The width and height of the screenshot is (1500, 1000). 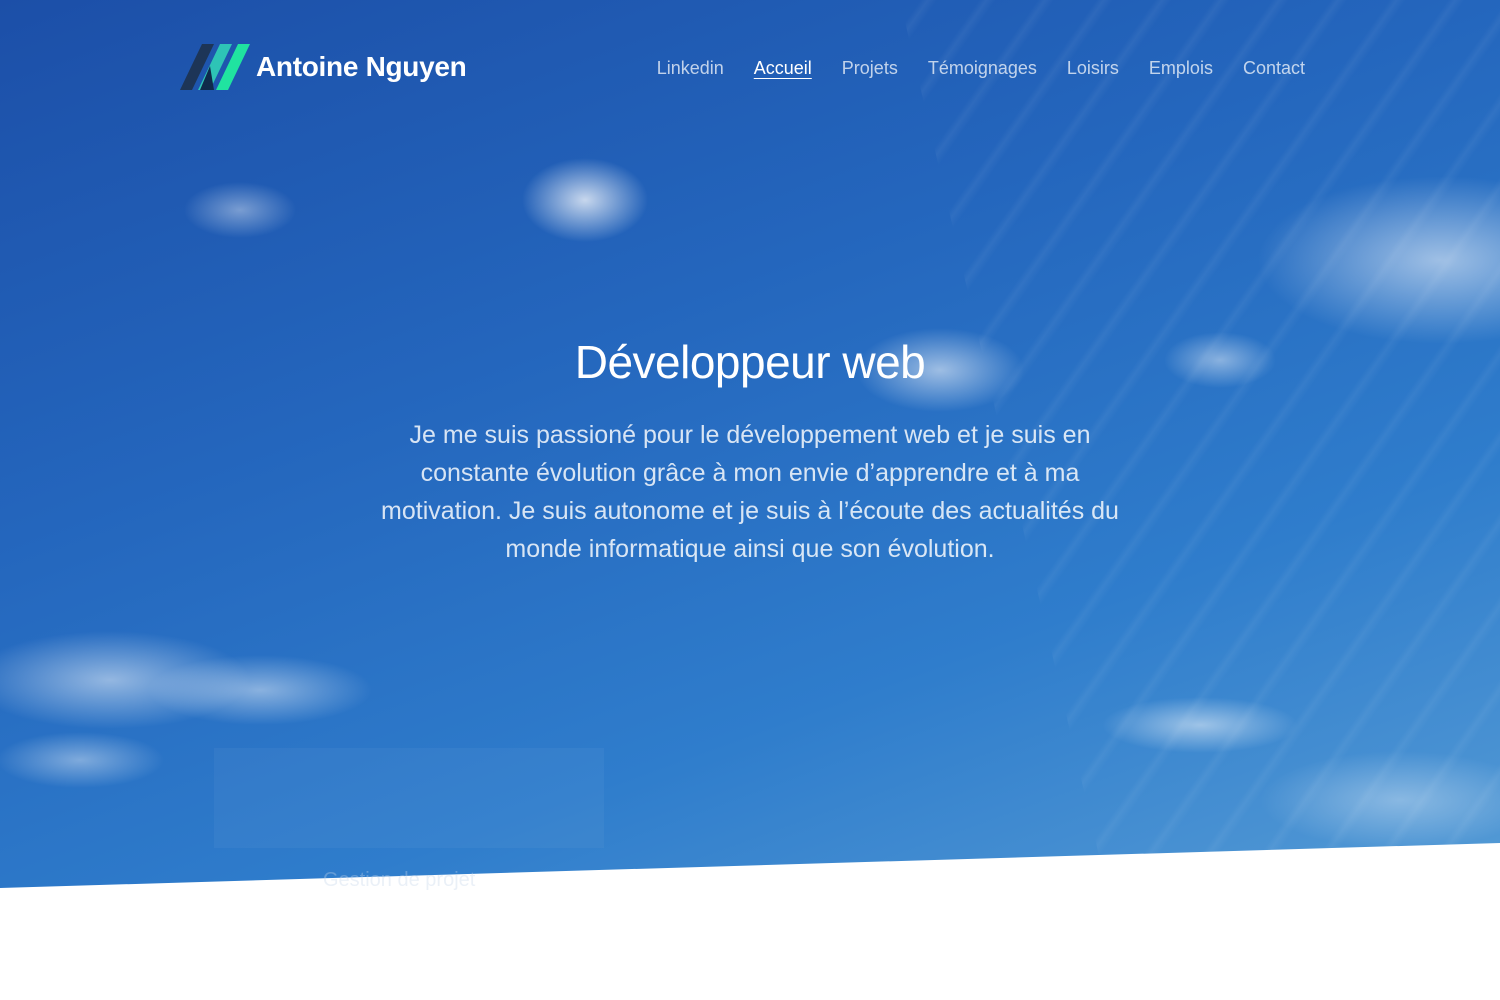 I want to click on nav-projets: Projets, so click(x=870, y=68).